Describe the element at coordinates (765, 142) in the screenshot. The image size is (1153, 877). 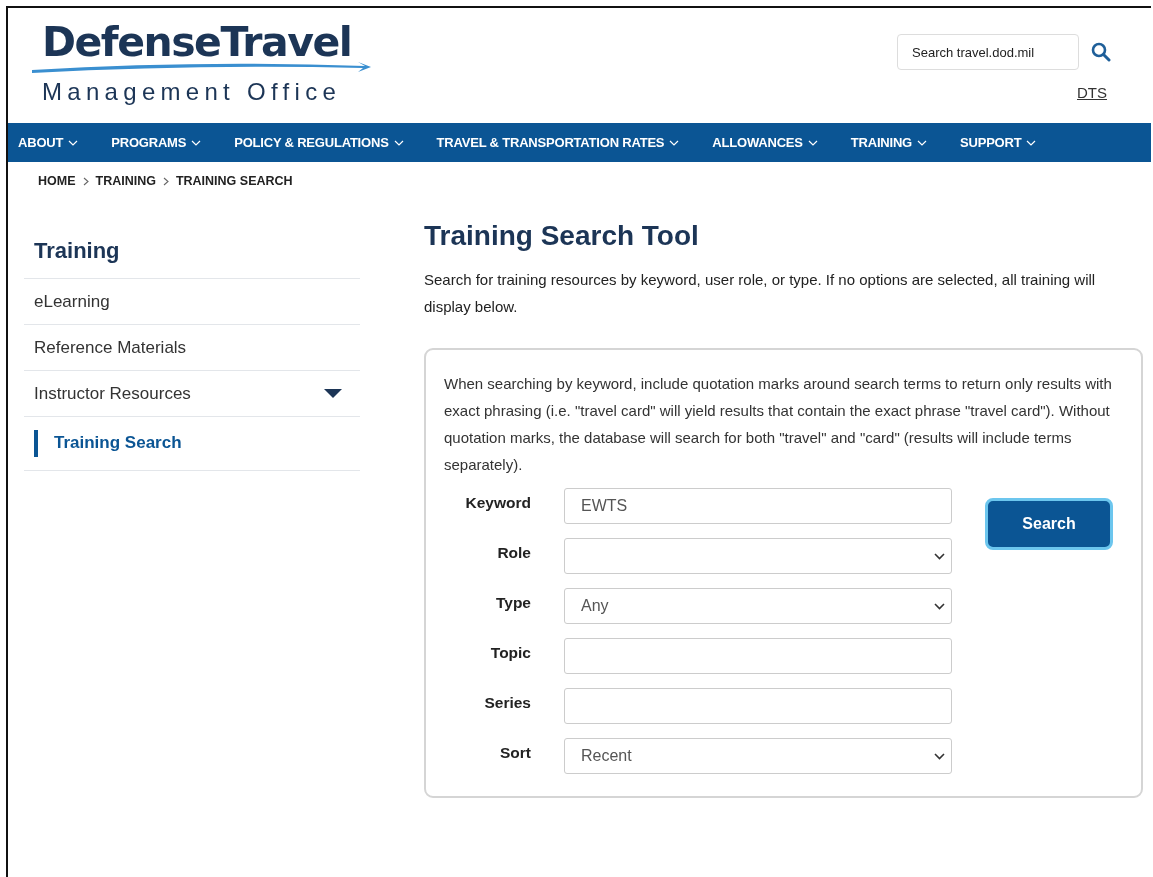
I see `nav-menu-item: ALLOWANCES` at that location.